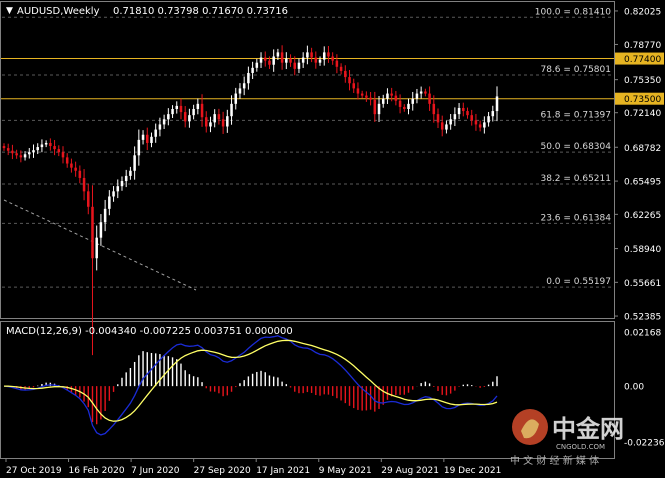  I want to click on price-tick-label: 0.58940, so click(642, 250).